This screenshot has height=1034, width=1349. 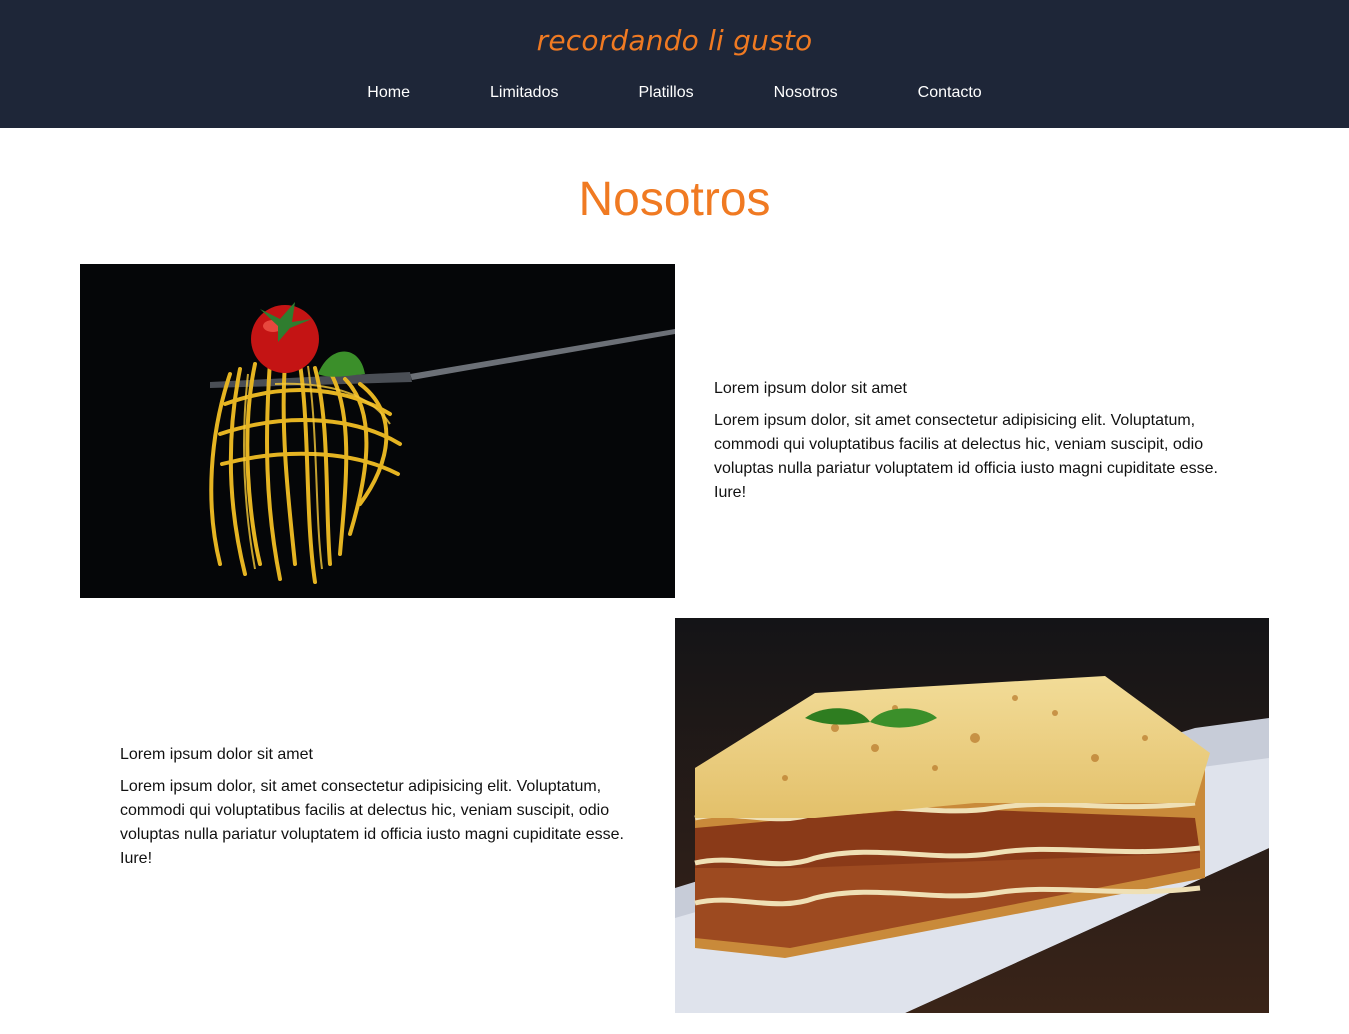 I want to click on section-title: Nosotros, so click(x=674, y=199).